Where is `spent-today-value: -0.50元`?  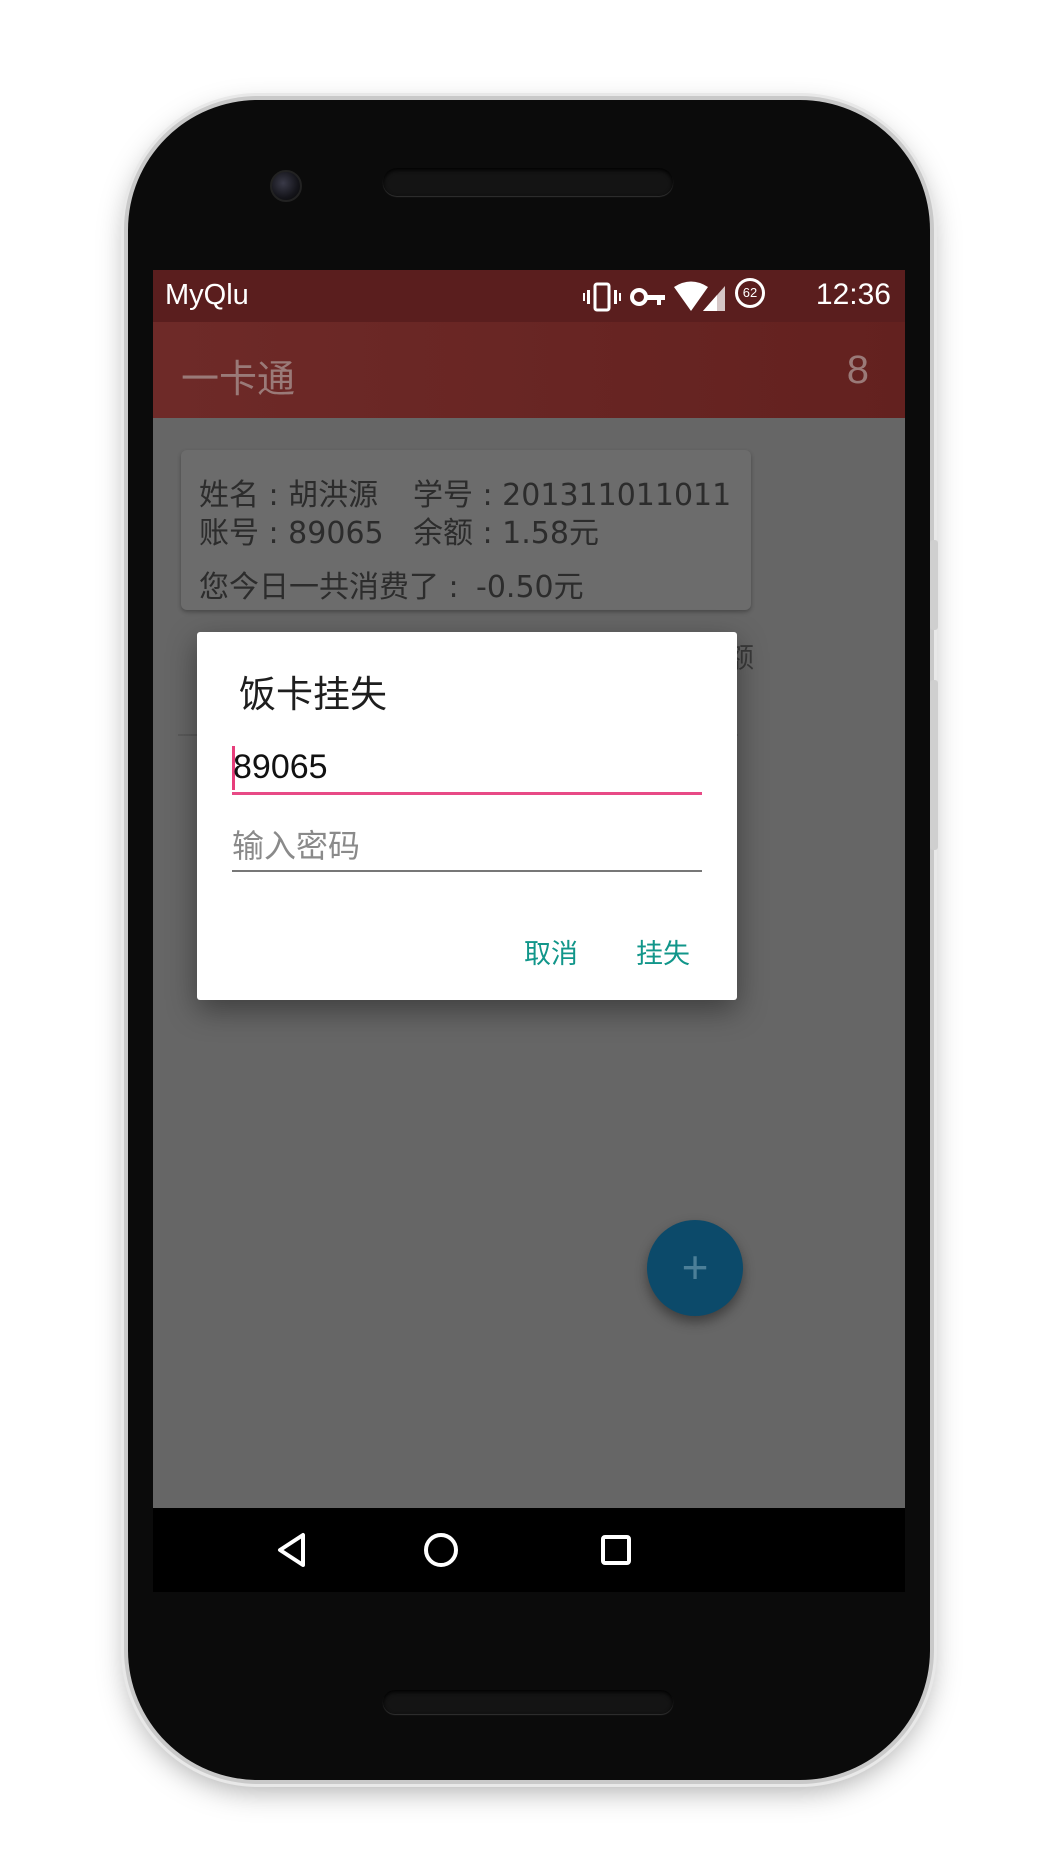
spent-today-value: -0.50元 is located at coordinates (530, 587).